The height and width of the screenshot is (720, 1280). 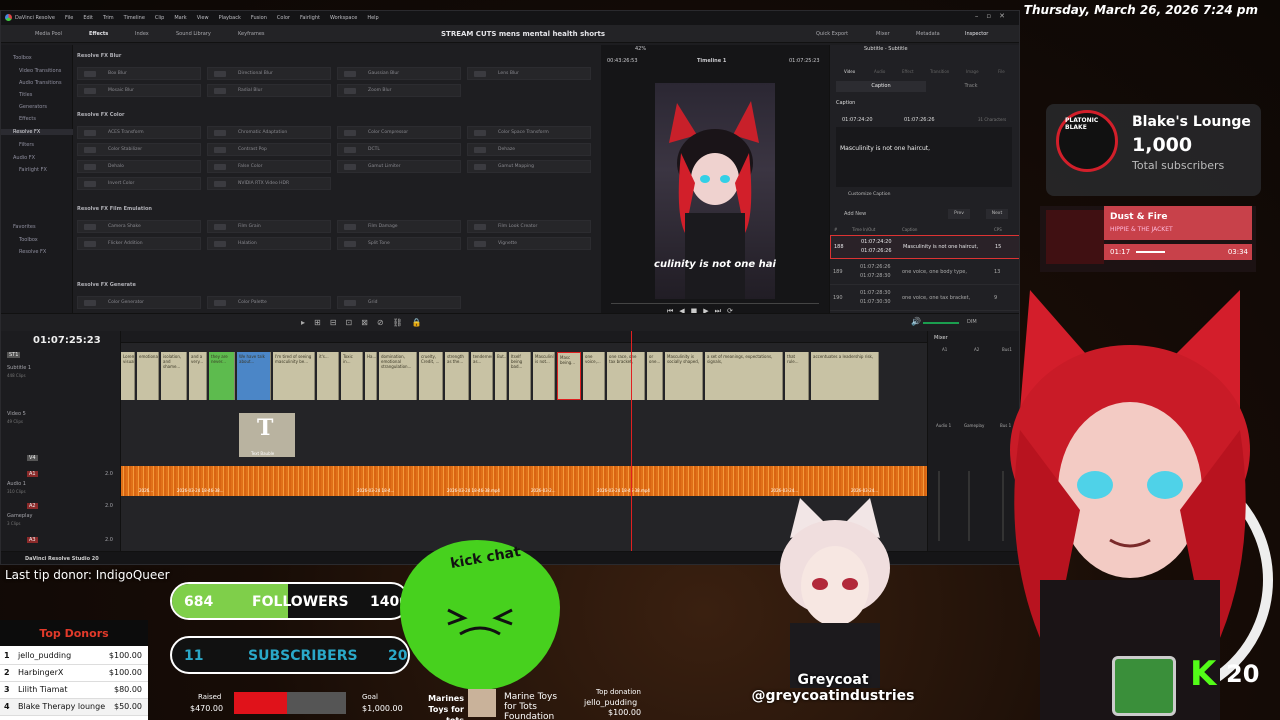 I want to click on fx-tile: Lens Blur, so click(x=529, y=73).